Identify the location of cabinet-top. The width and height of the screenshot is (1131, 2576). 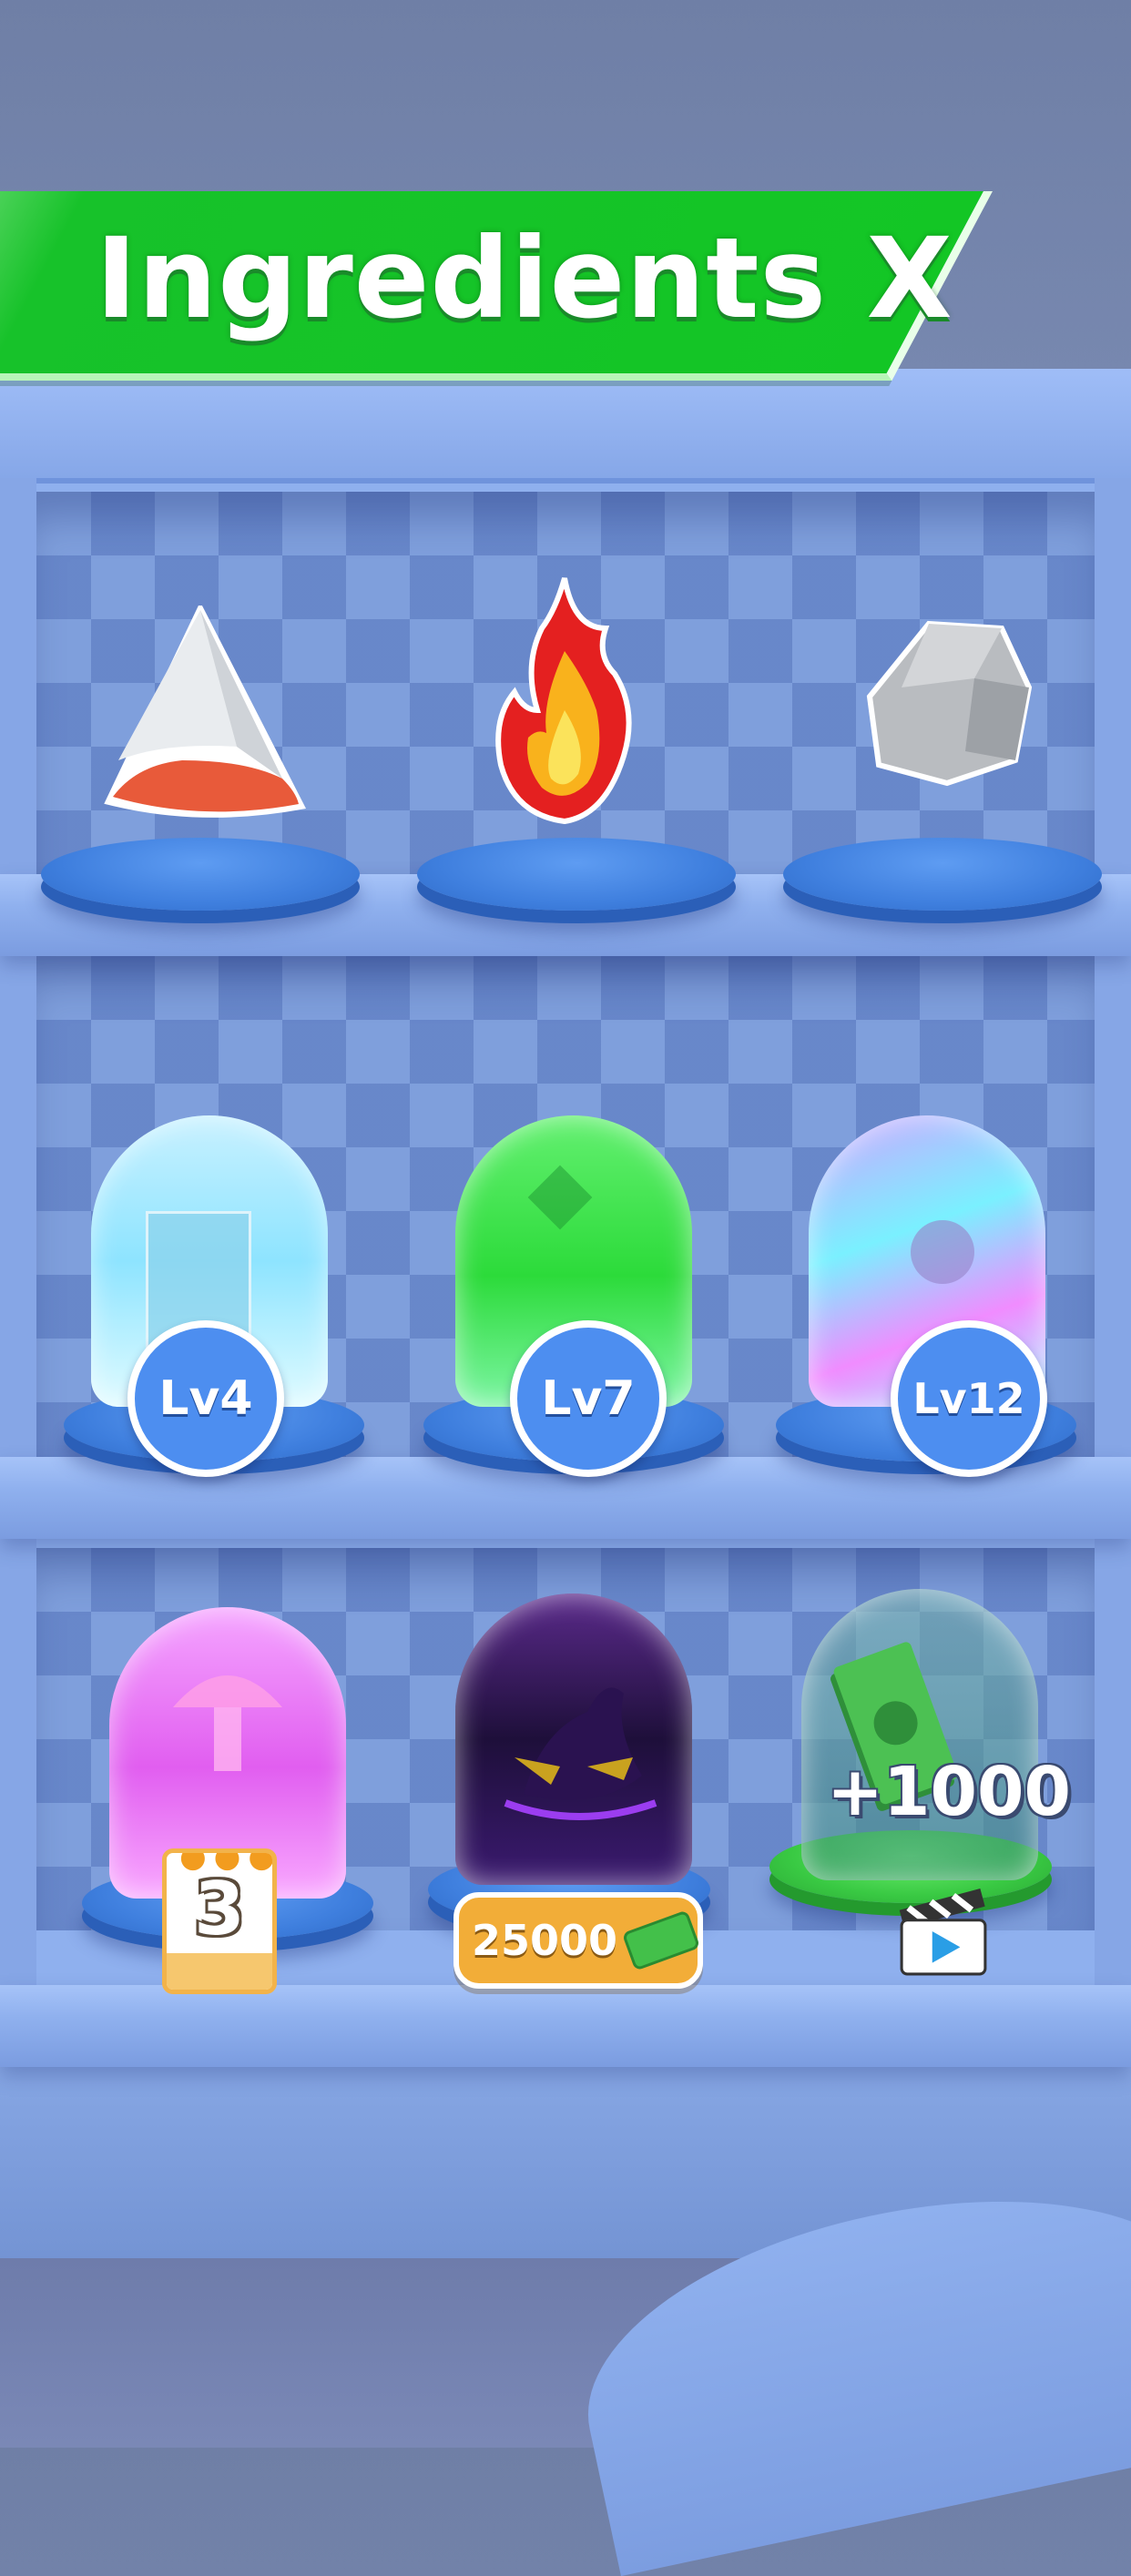
(566, 426).